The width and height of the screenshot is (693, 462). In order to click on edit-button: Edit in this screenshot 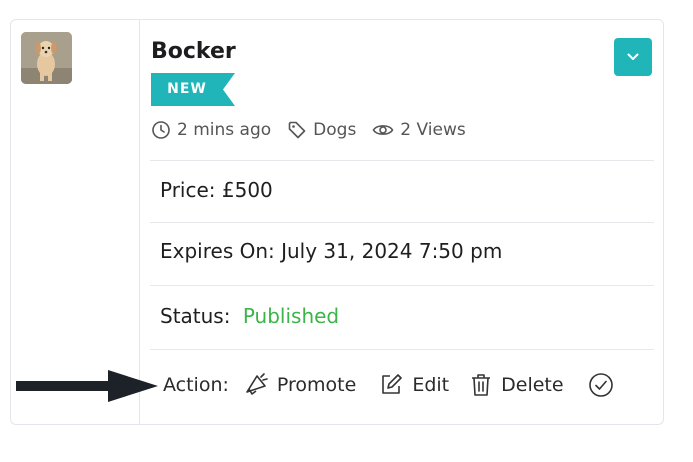, I will do `click(413, 385)`.